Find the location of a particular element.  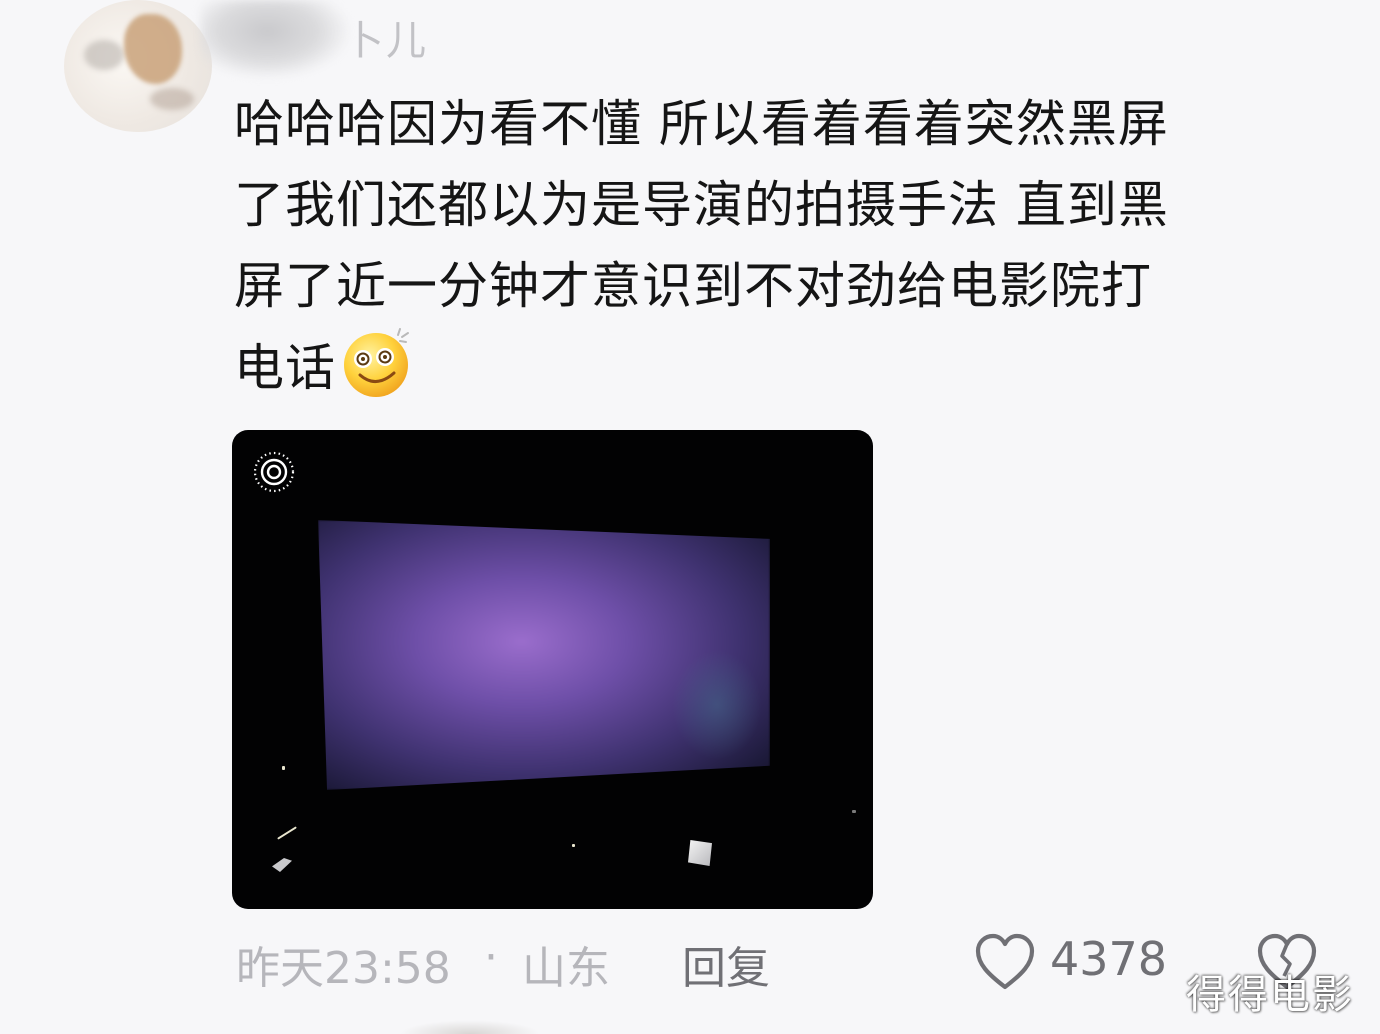

screen-glow is located at coordinates (717, 705).